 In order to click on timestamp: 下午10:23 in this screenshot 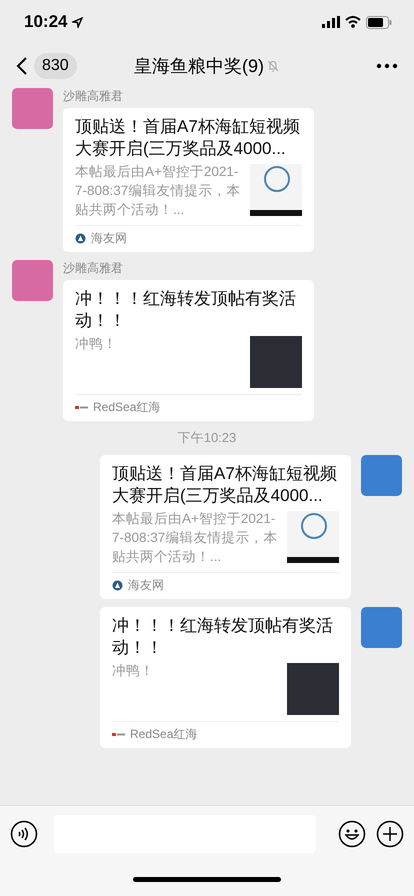, I will do `click(207, 438)`.